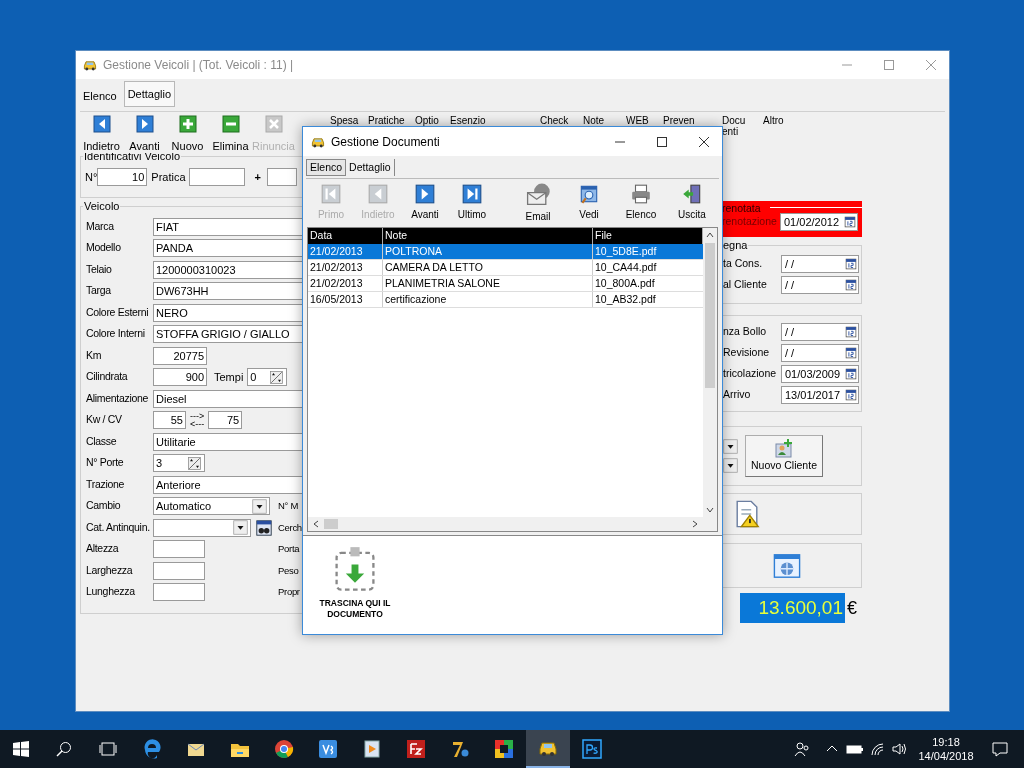 The image size is (1024, 768). Describe the element at coordinates (820, 374) in the screenshot. I see `date-field: 01/03/2009` at that location.